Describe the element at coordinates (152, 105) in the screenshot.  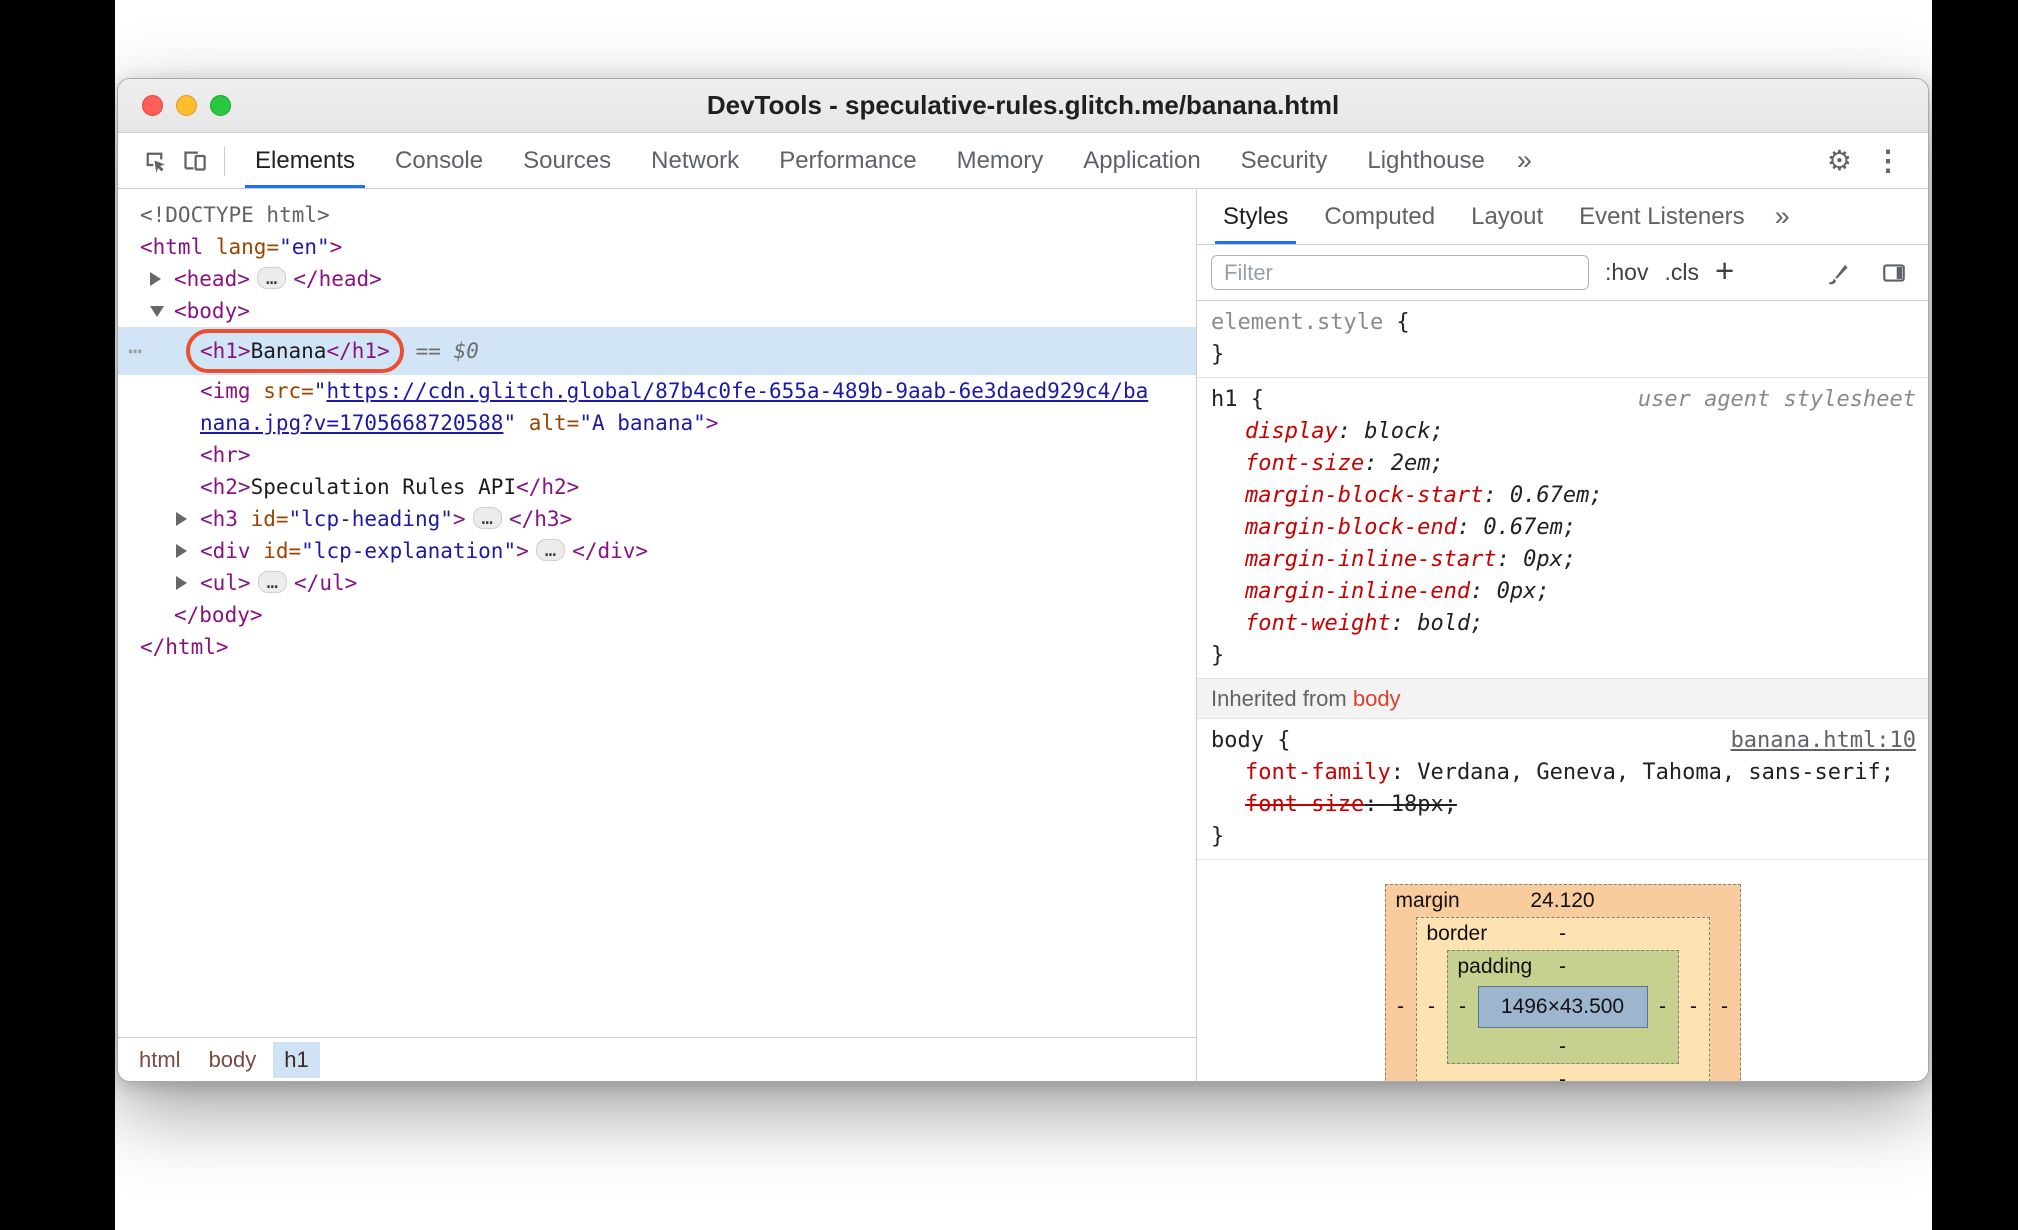
I see `close-button` at that location.